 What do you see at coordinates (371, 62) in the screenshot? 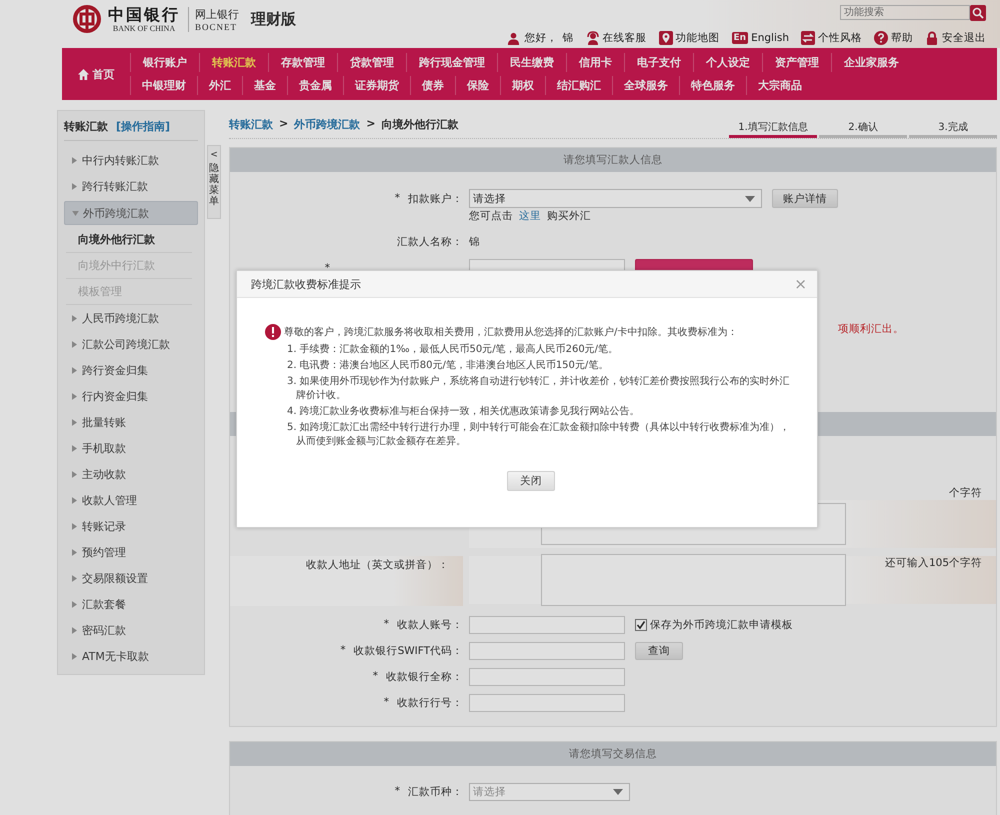
I see `nav-tab: 贷款管理` at bounding box center [371, 62].